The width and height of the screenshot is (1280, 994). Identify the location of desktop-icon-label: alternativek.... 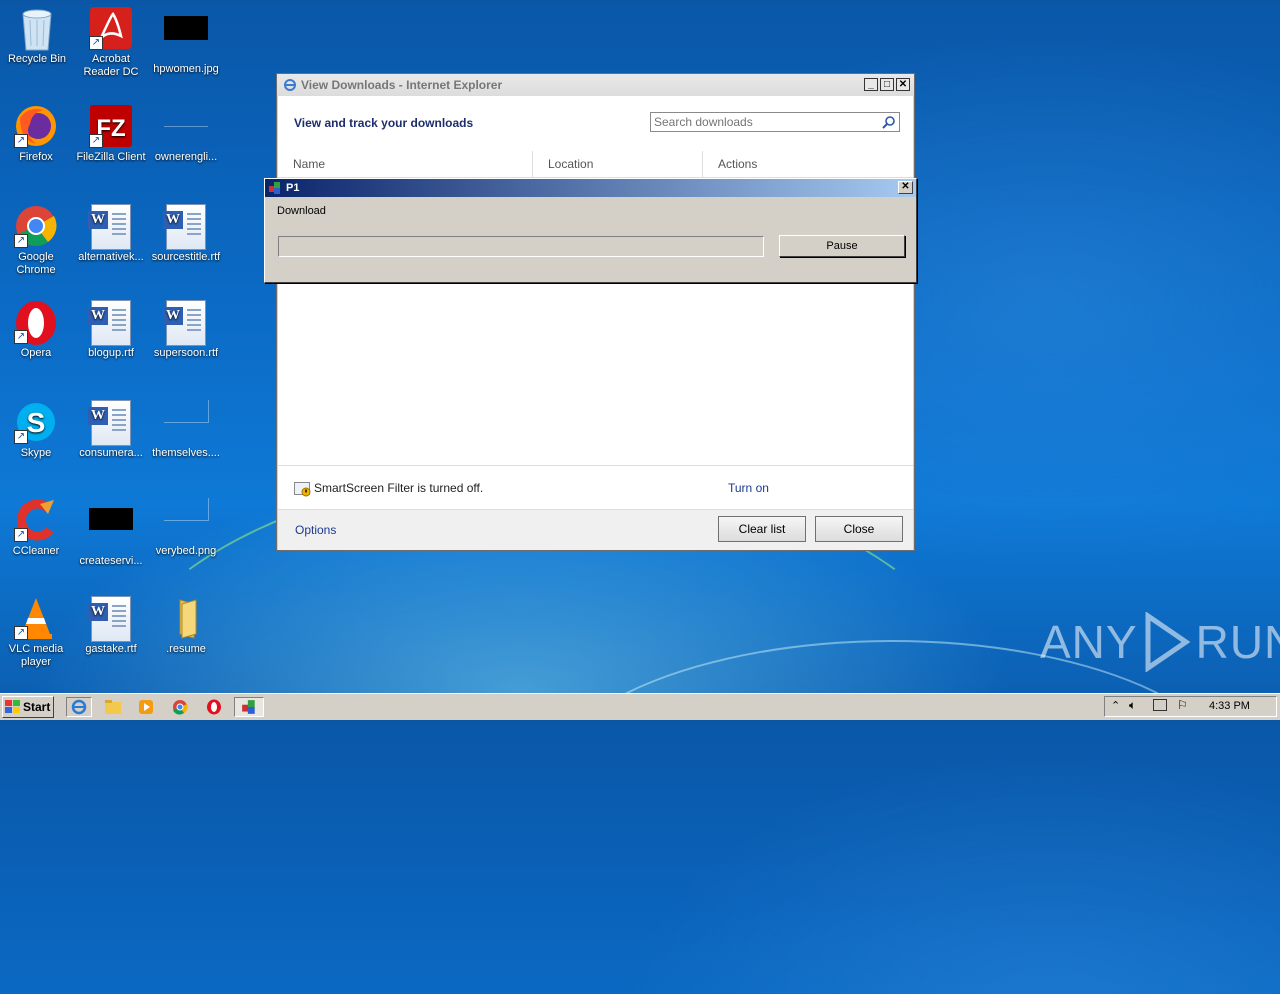
(111, 257).